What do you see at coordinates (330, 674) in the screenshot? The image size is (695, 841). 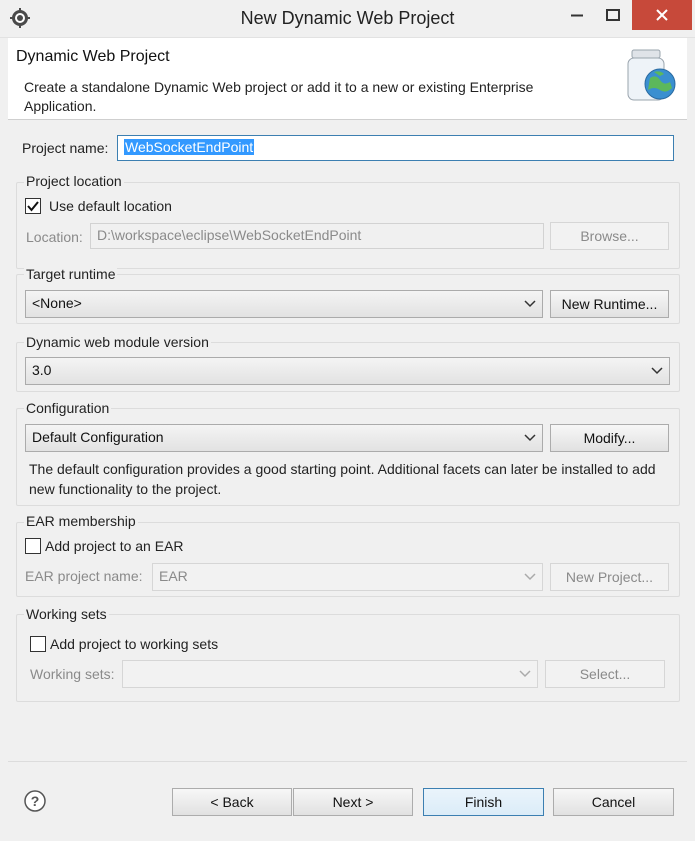 I see `working-sets-select` at bounding box center [330, 674].